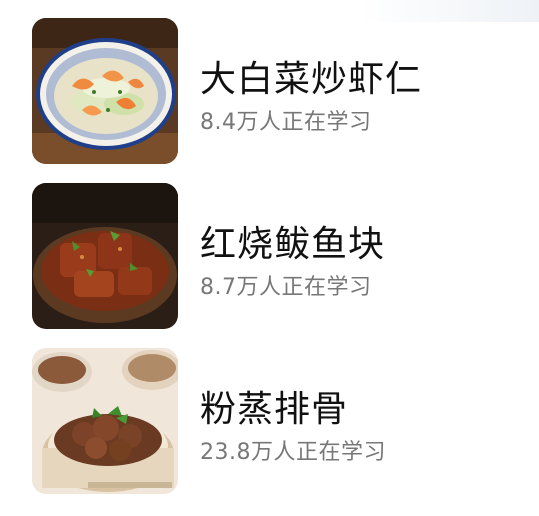 This screenshot has width=539, height=516. I want to click on recipe-title: 粉蒸排骨, so click(274, 406).